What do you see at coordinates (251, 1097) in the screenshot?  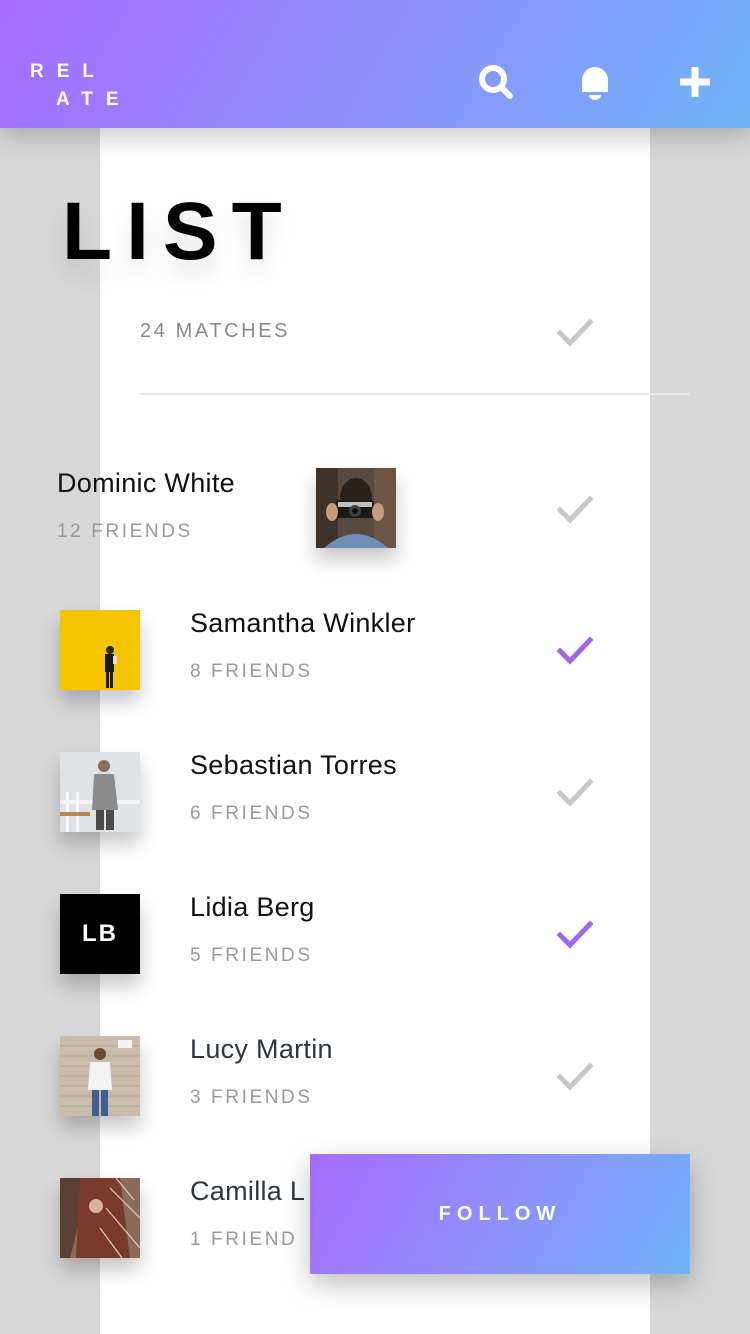 I see `friends-count: 3 FRIENDS` at bounding box center [251, 1097].